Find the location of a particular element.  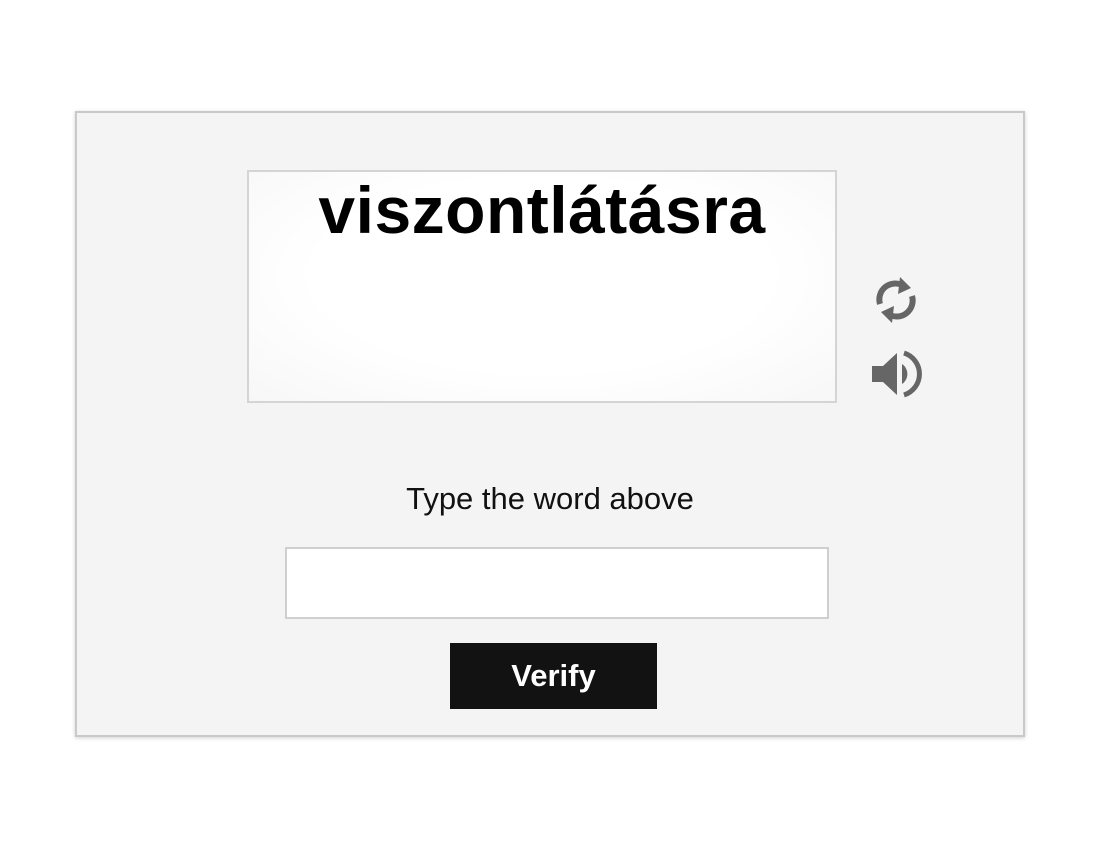

audio-captcha-button is located at coordinates (896, 374).